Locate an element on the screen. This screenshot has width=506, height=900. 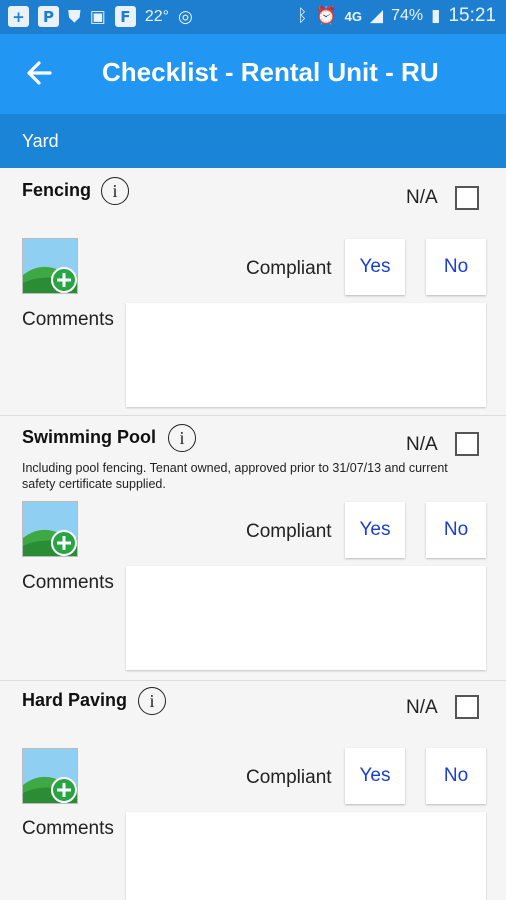
status-system: ᛒ ⏰ 4G ◢ 74% ▮ 15:21 is located at coordinates (396, 16).